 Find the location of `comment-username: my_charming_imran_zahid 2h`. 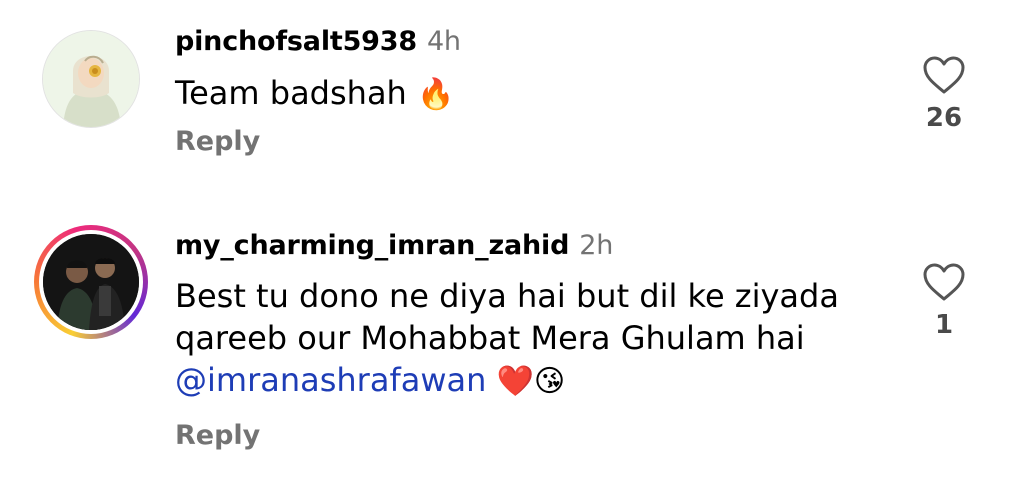

comment-username: my_charming_imran_zahid 2h is located at coordinates (394, 245).